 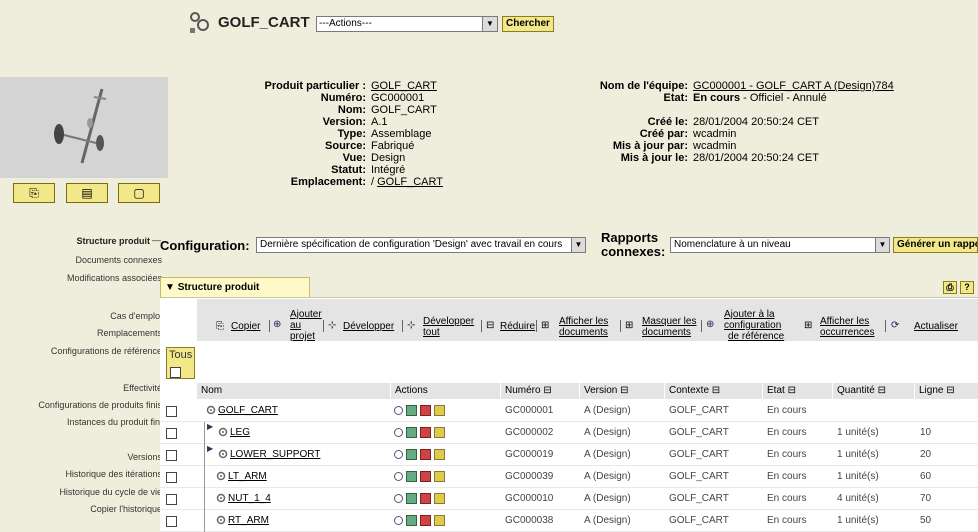 I want to click on nav-item-lifecycle-history: Historique du cycle de vie, so click(x=110, y=492).